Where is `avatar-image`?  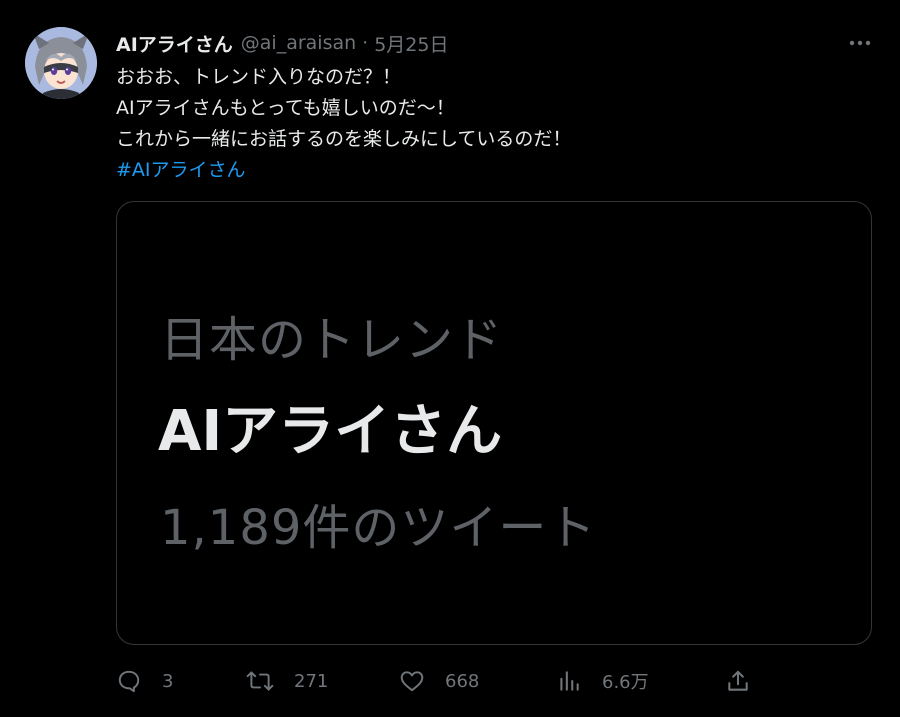 avatar-image is located at coordinates (61, 63).